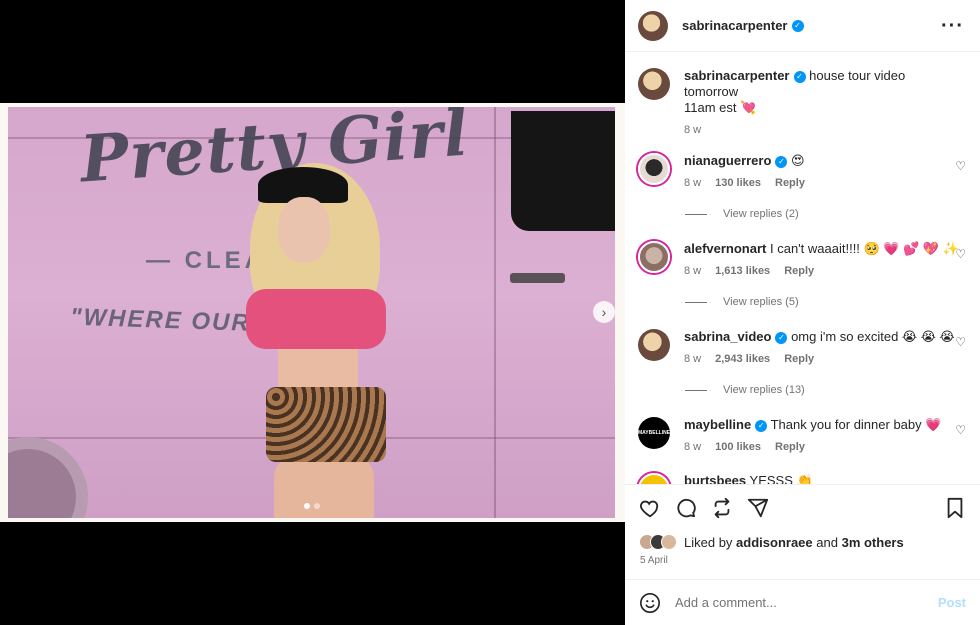 The image size is (980, 625). What do you see at coordinates (316, 319) in the screenshot?
I see `pink-top` at bounding box center [316, 319].